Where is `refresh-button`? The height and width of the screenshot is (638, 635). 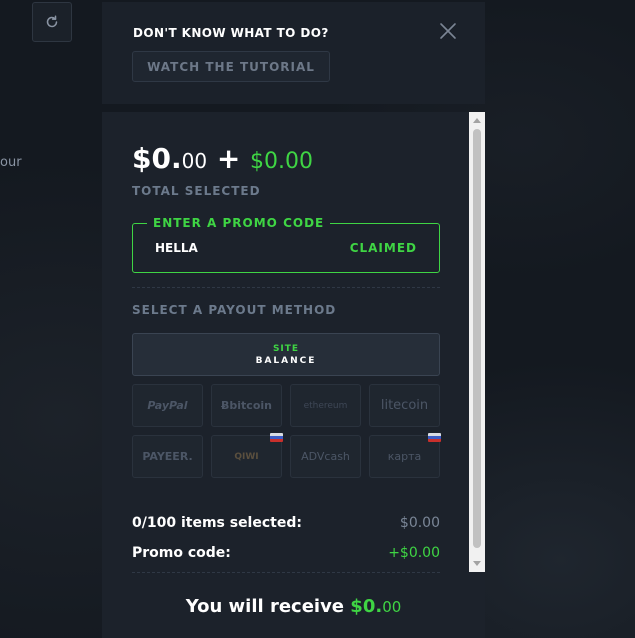
refresh-button is located at coordinates (52, 22).